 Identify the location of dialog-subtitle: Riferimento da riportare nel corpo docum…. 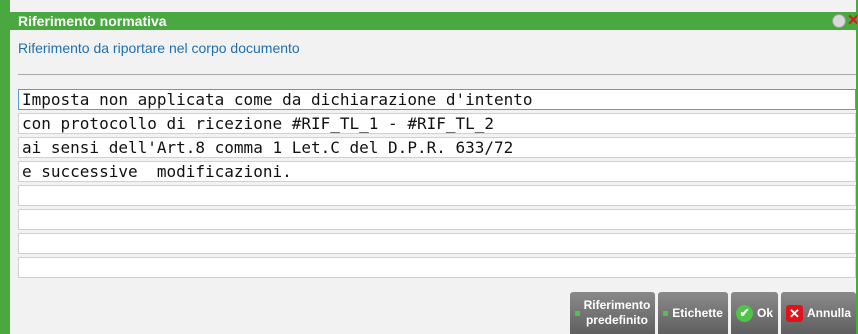
(159, 48).